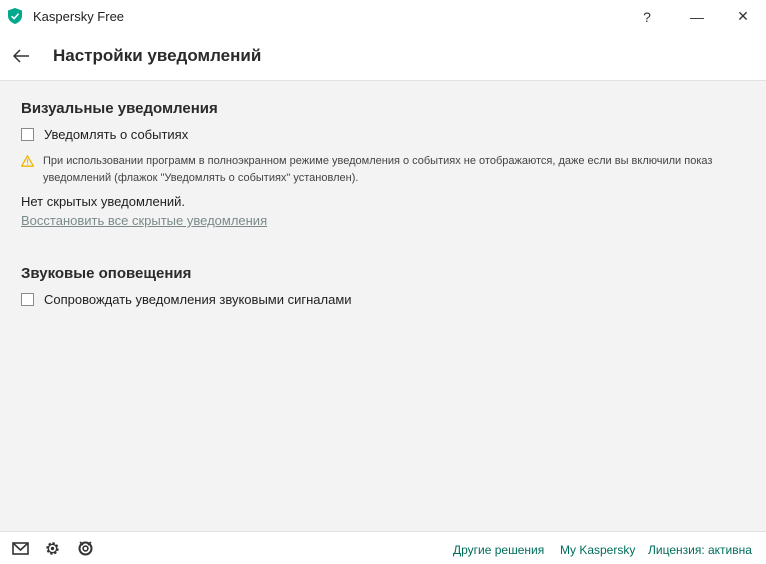 The image size is (766, 564). I want to click on close-button: ✕, so click(743, 16).